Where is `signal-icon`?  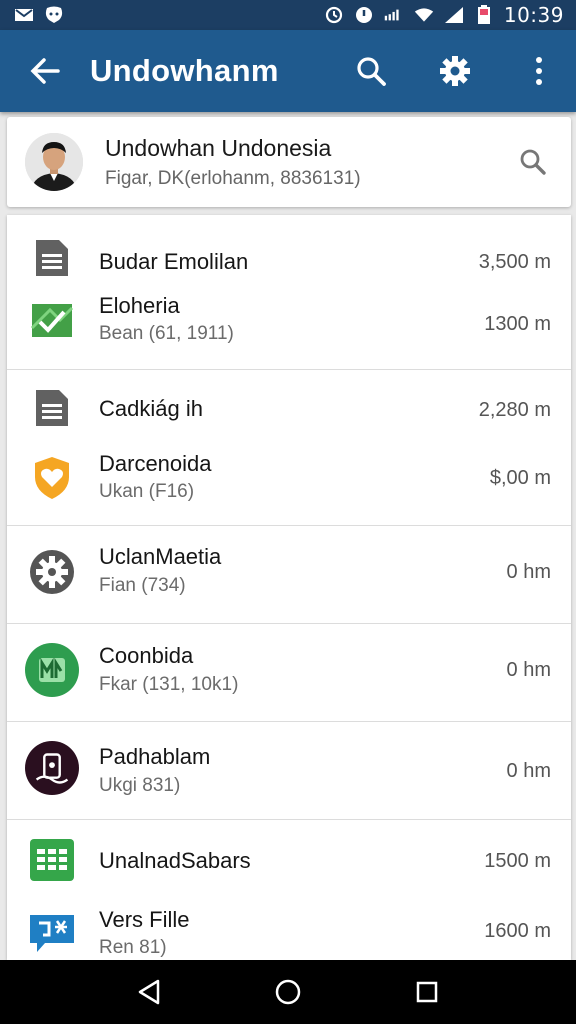
signal-icon is located at coordinates (454, 15).